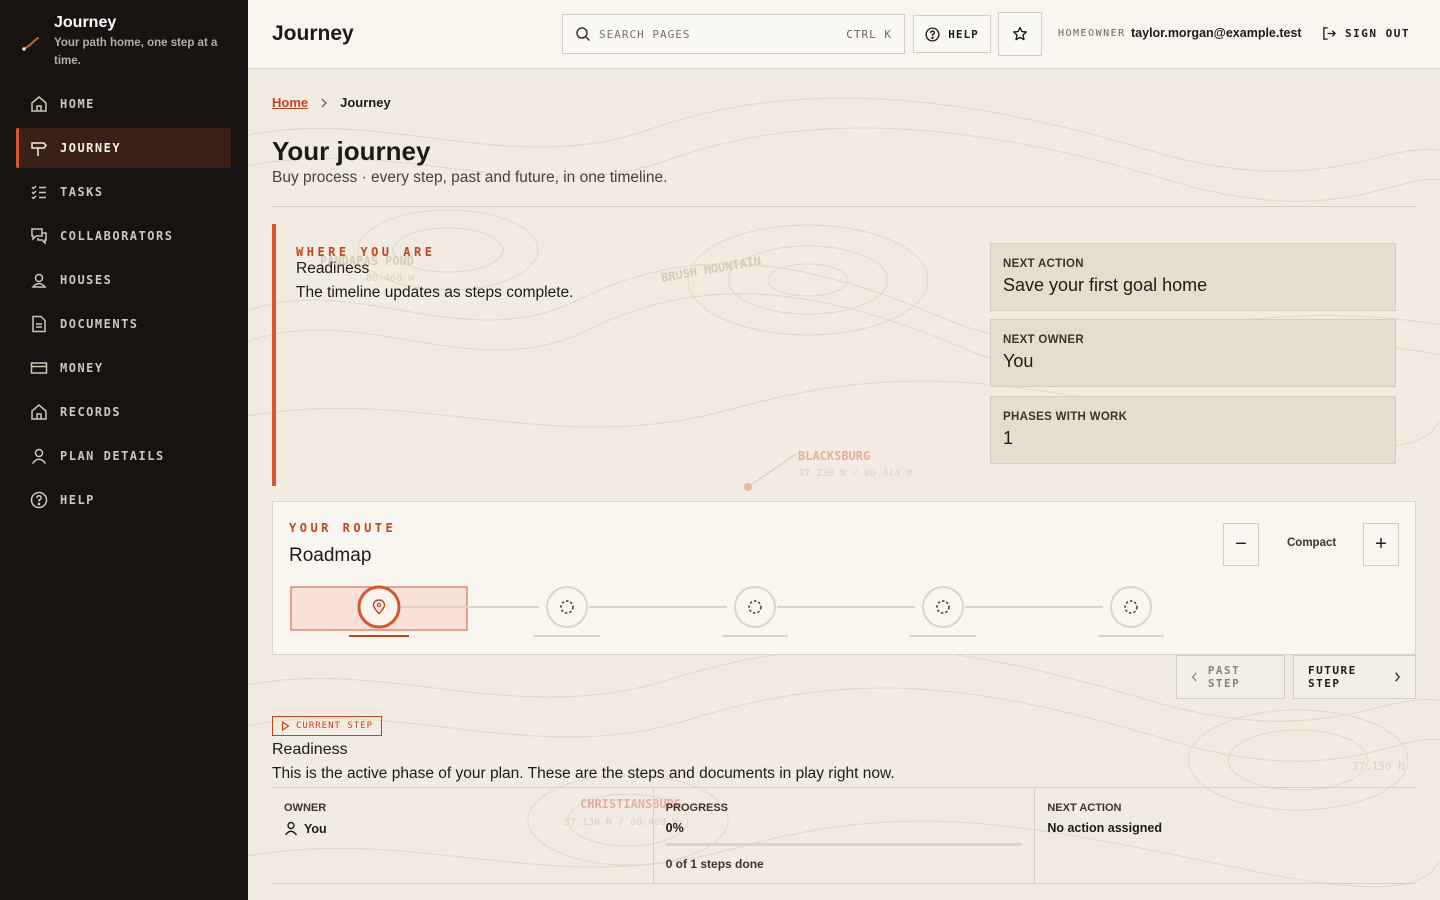 The width and height of the screenshot is (1440, 900). I want to click on brand-title: Journey, so click(85, 22).